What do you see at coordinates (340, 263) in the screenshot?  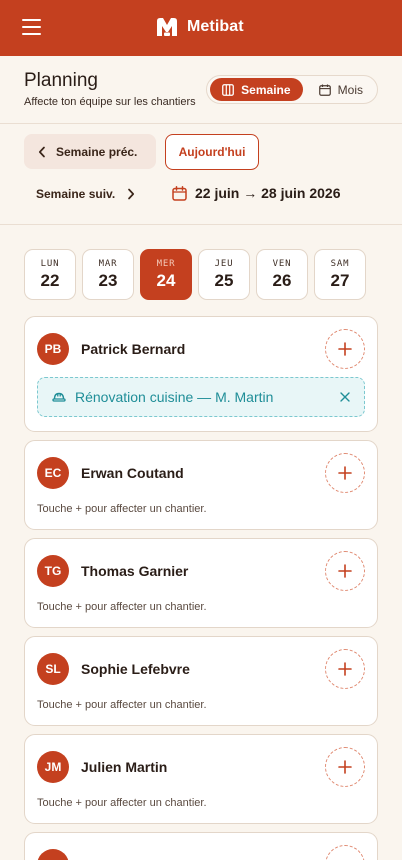 I see `day-name: SAM` at bounding box center [340, 263].